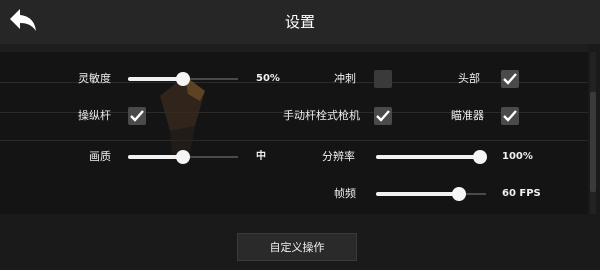 This screenshot has height=270, width=600. I want to click on resolution-label: 分辨率, so click(338, 156).